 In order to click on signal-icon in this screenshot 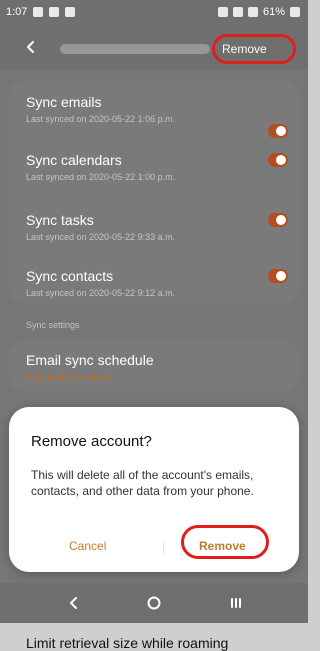, I will do `click(252, 12)`.